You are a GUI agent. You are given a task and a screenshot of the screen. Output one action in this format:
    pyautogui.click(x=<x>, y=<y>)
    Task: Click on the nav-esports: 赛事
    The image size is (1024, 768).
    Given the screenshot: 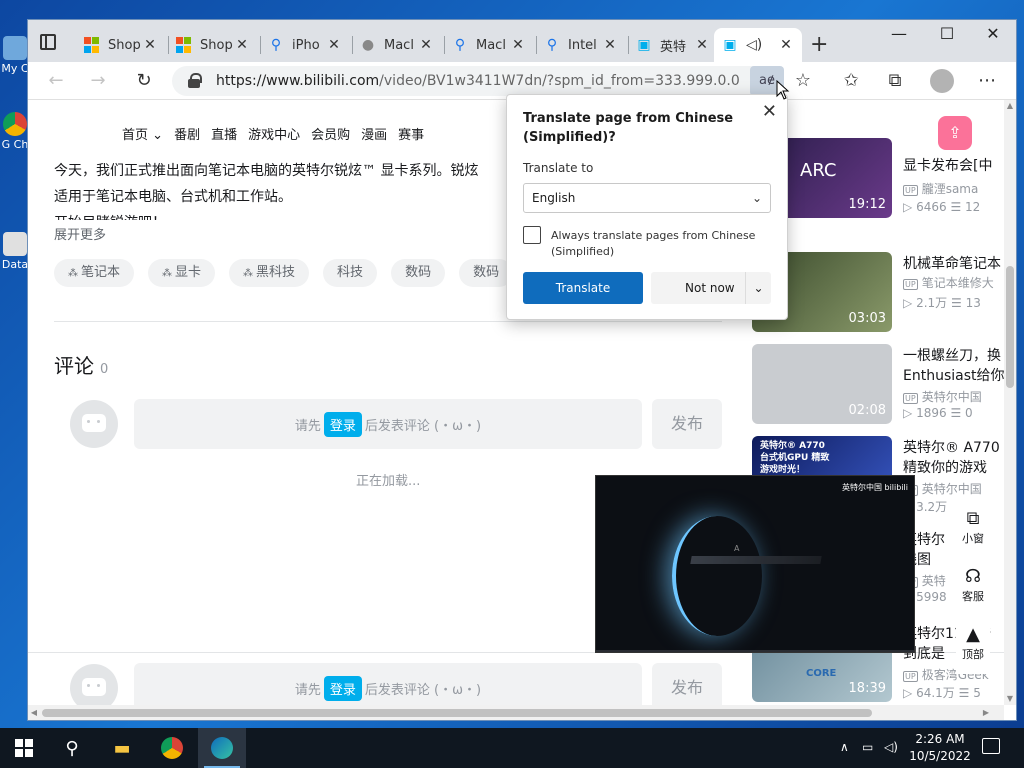 What is the action you would take?
    pyautogui.click(x=411, y=133)
    